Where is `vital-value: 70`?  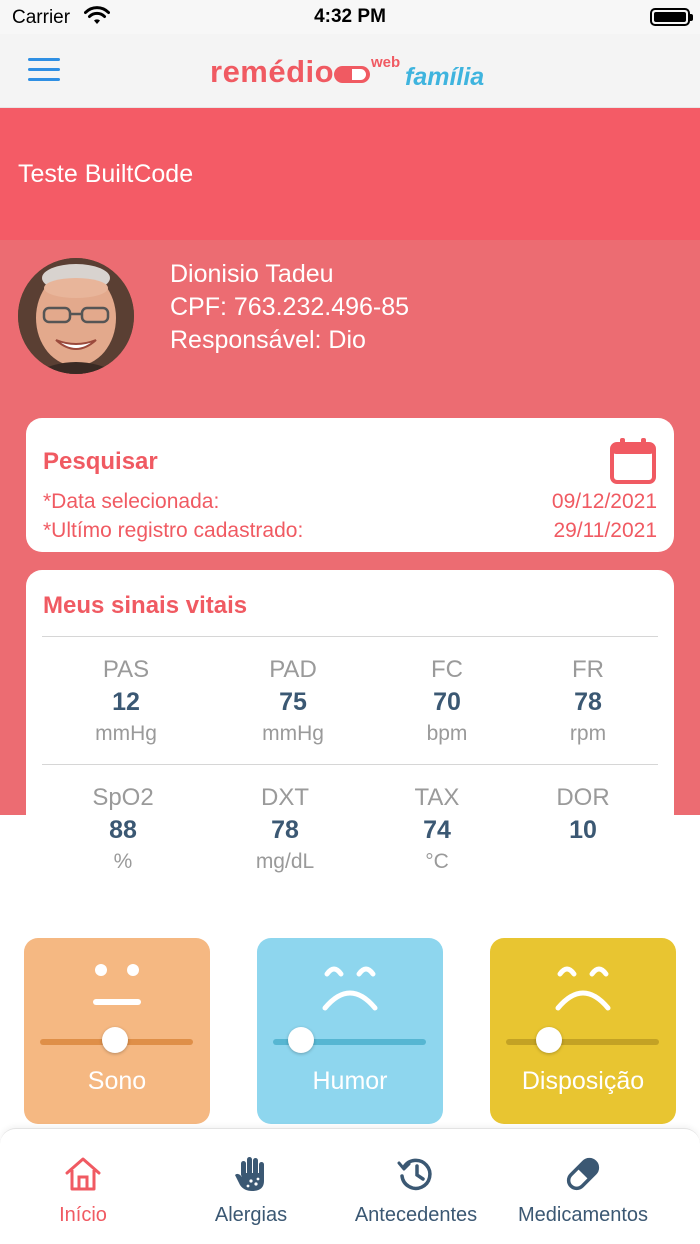
vital-value: 70 is located at coordinates (447, 702).